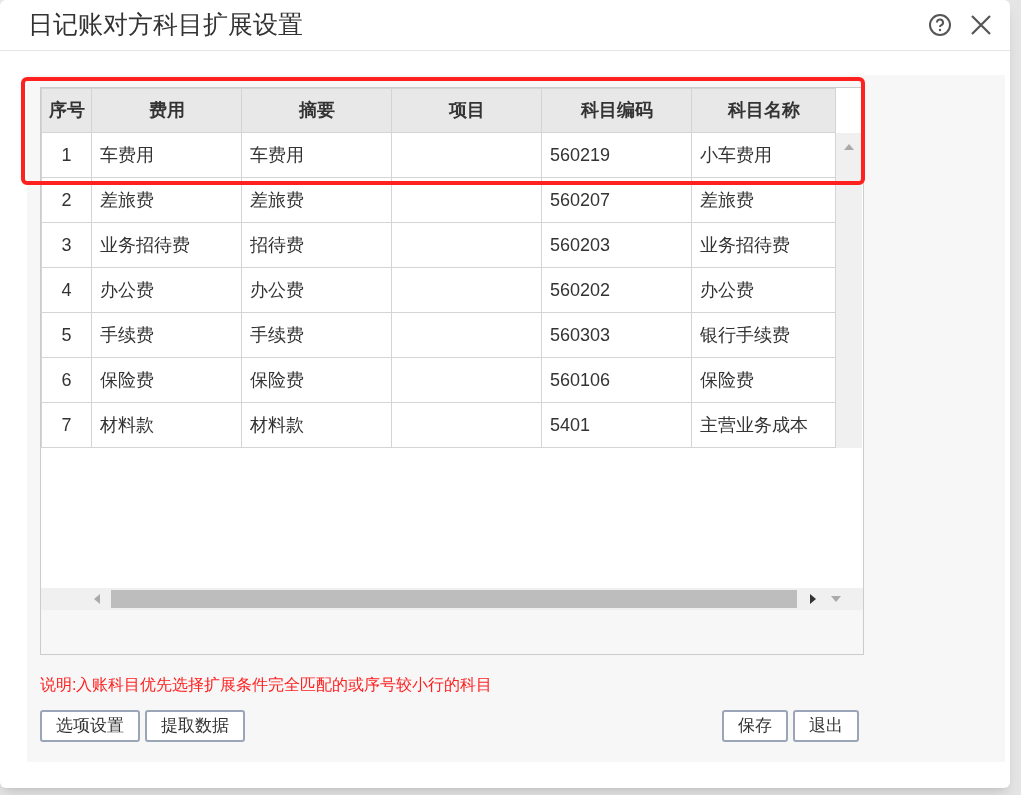  What do you see at coordinates (616, 380) in the screenshot?
I see `table-cell: 560106` at bounding box center [616, 380].